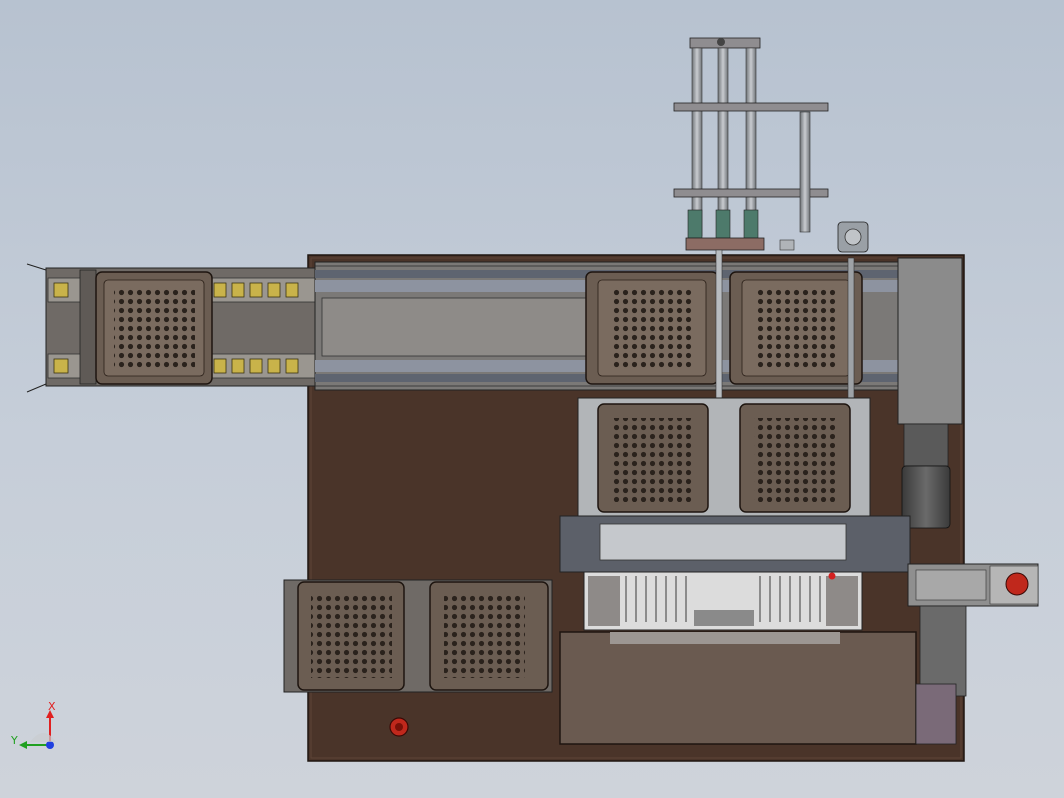 The width and height of the screenshot is (1064, 798). I want to click on stop-button-icon, so click(1017, 584).